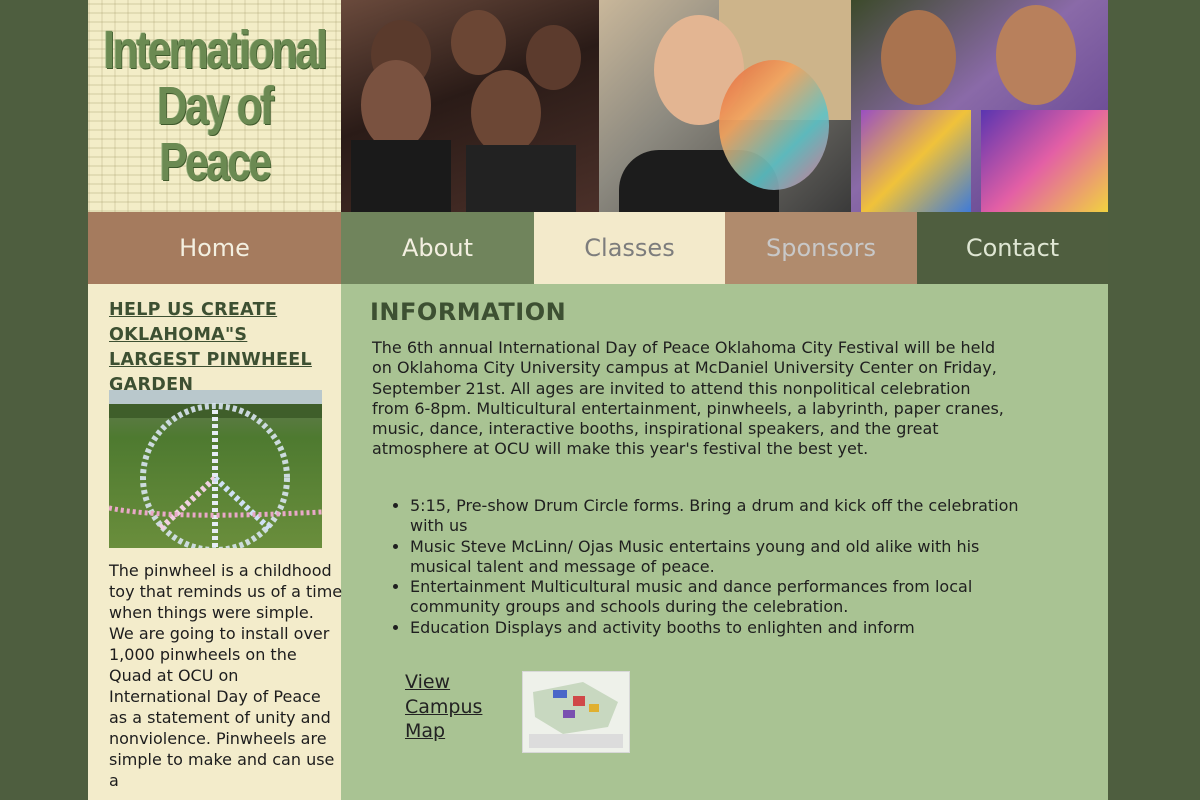 The width and height of the screenshot is (1200, 800). What do you see at coordinates (437, 248) in the screenshot?
I see `nav-about: About` at bounding box center [437, 248].